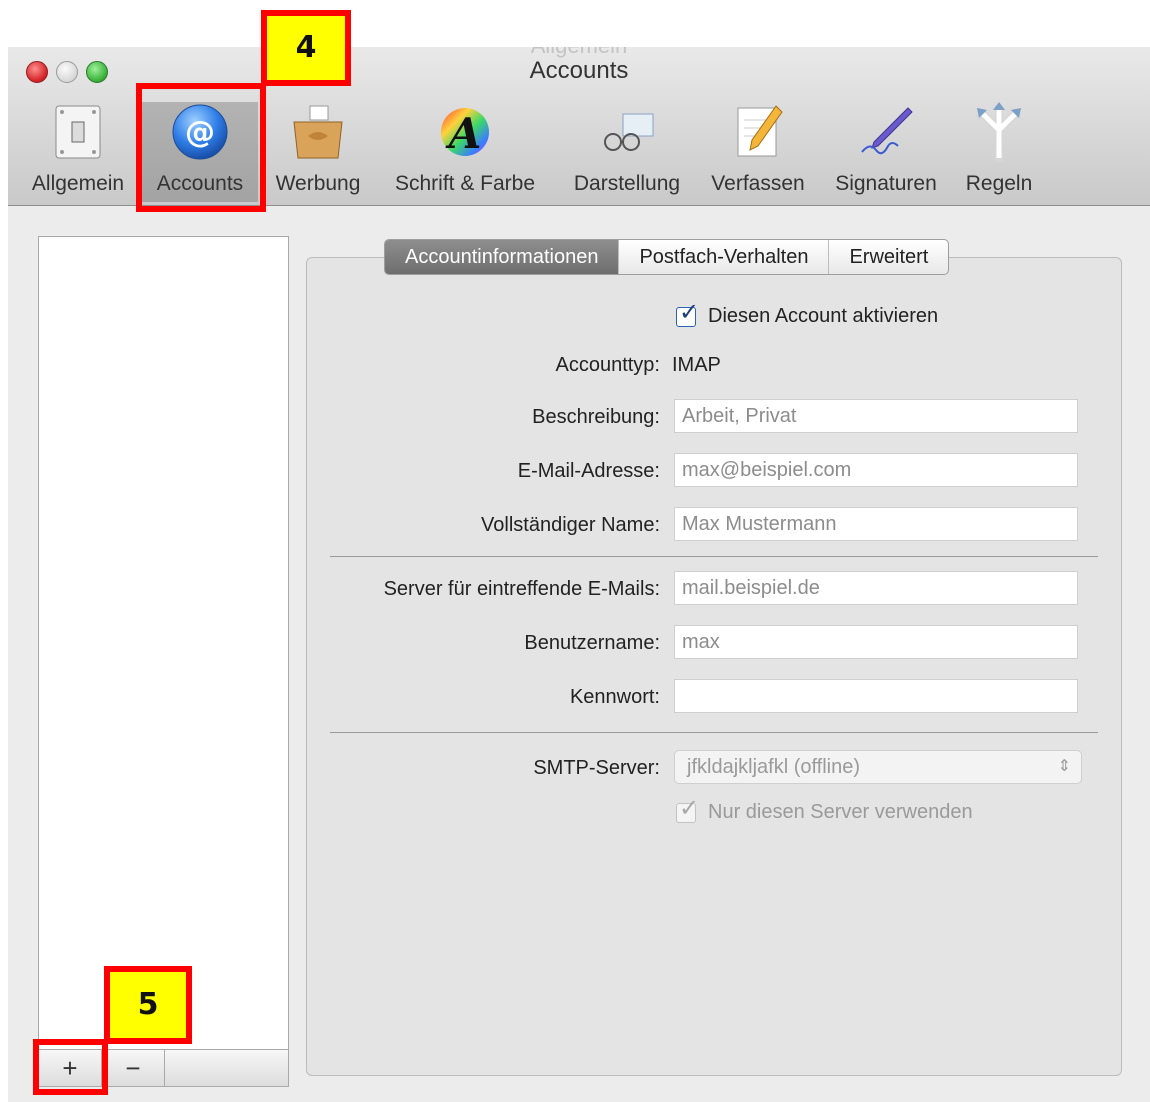 The image size is (1150, 1102). Describe the element at coordinates (592, 643) in the screenshot. I see `username-label: Benutzername:` at that location.